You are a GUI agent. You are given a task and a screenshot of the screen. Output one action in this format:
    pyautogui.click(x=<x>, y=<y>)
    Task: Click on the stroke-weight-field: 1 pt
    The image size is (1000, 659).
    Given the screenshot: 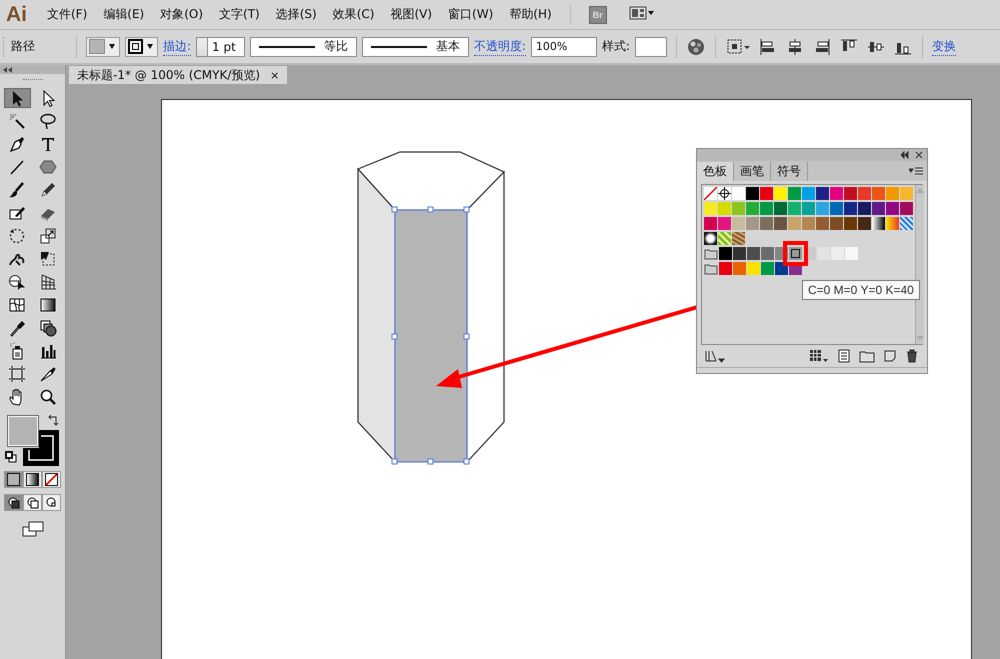 What is the action you would take?
    pyautogui.click(x=220, y=46)
    